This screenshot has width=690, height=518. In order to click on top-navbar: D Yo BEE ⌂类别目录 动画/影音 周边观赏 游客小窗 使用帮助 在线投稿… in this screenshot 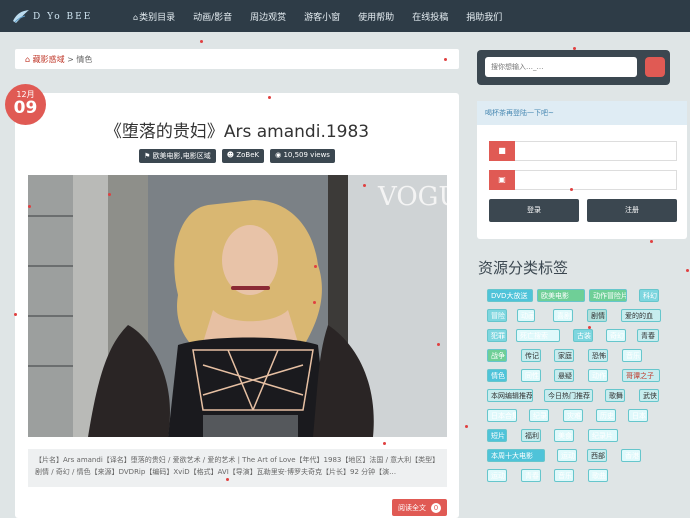, I will do `click(345, 16)`.